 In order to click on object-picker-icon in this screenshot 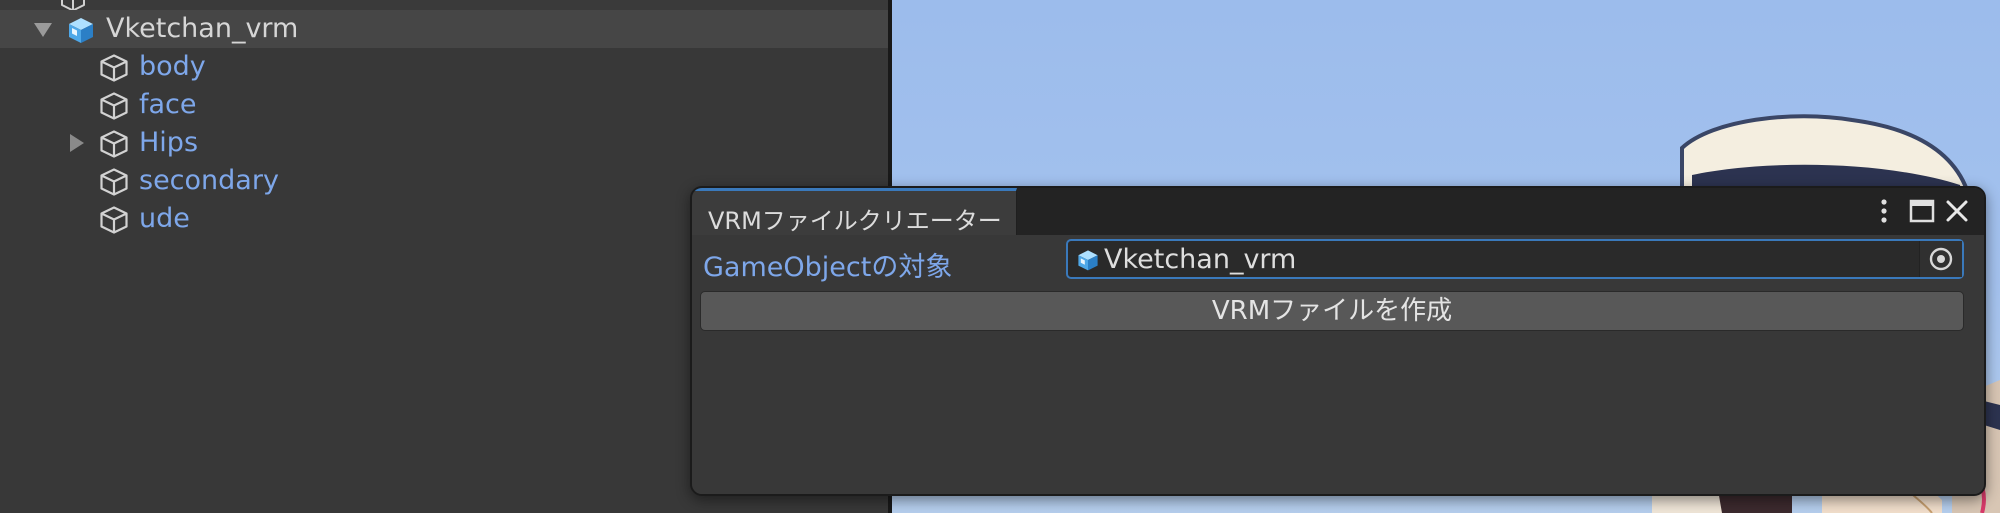, I will do `click(1941, 259)`.